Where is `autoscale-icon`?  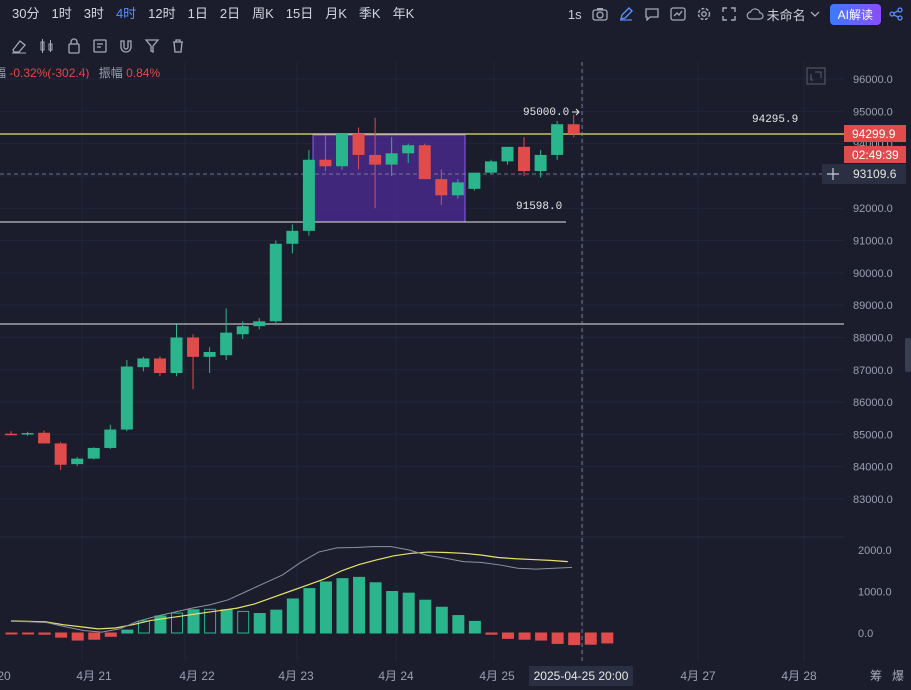 autoscale-icon is located at coordinates (816, 76).